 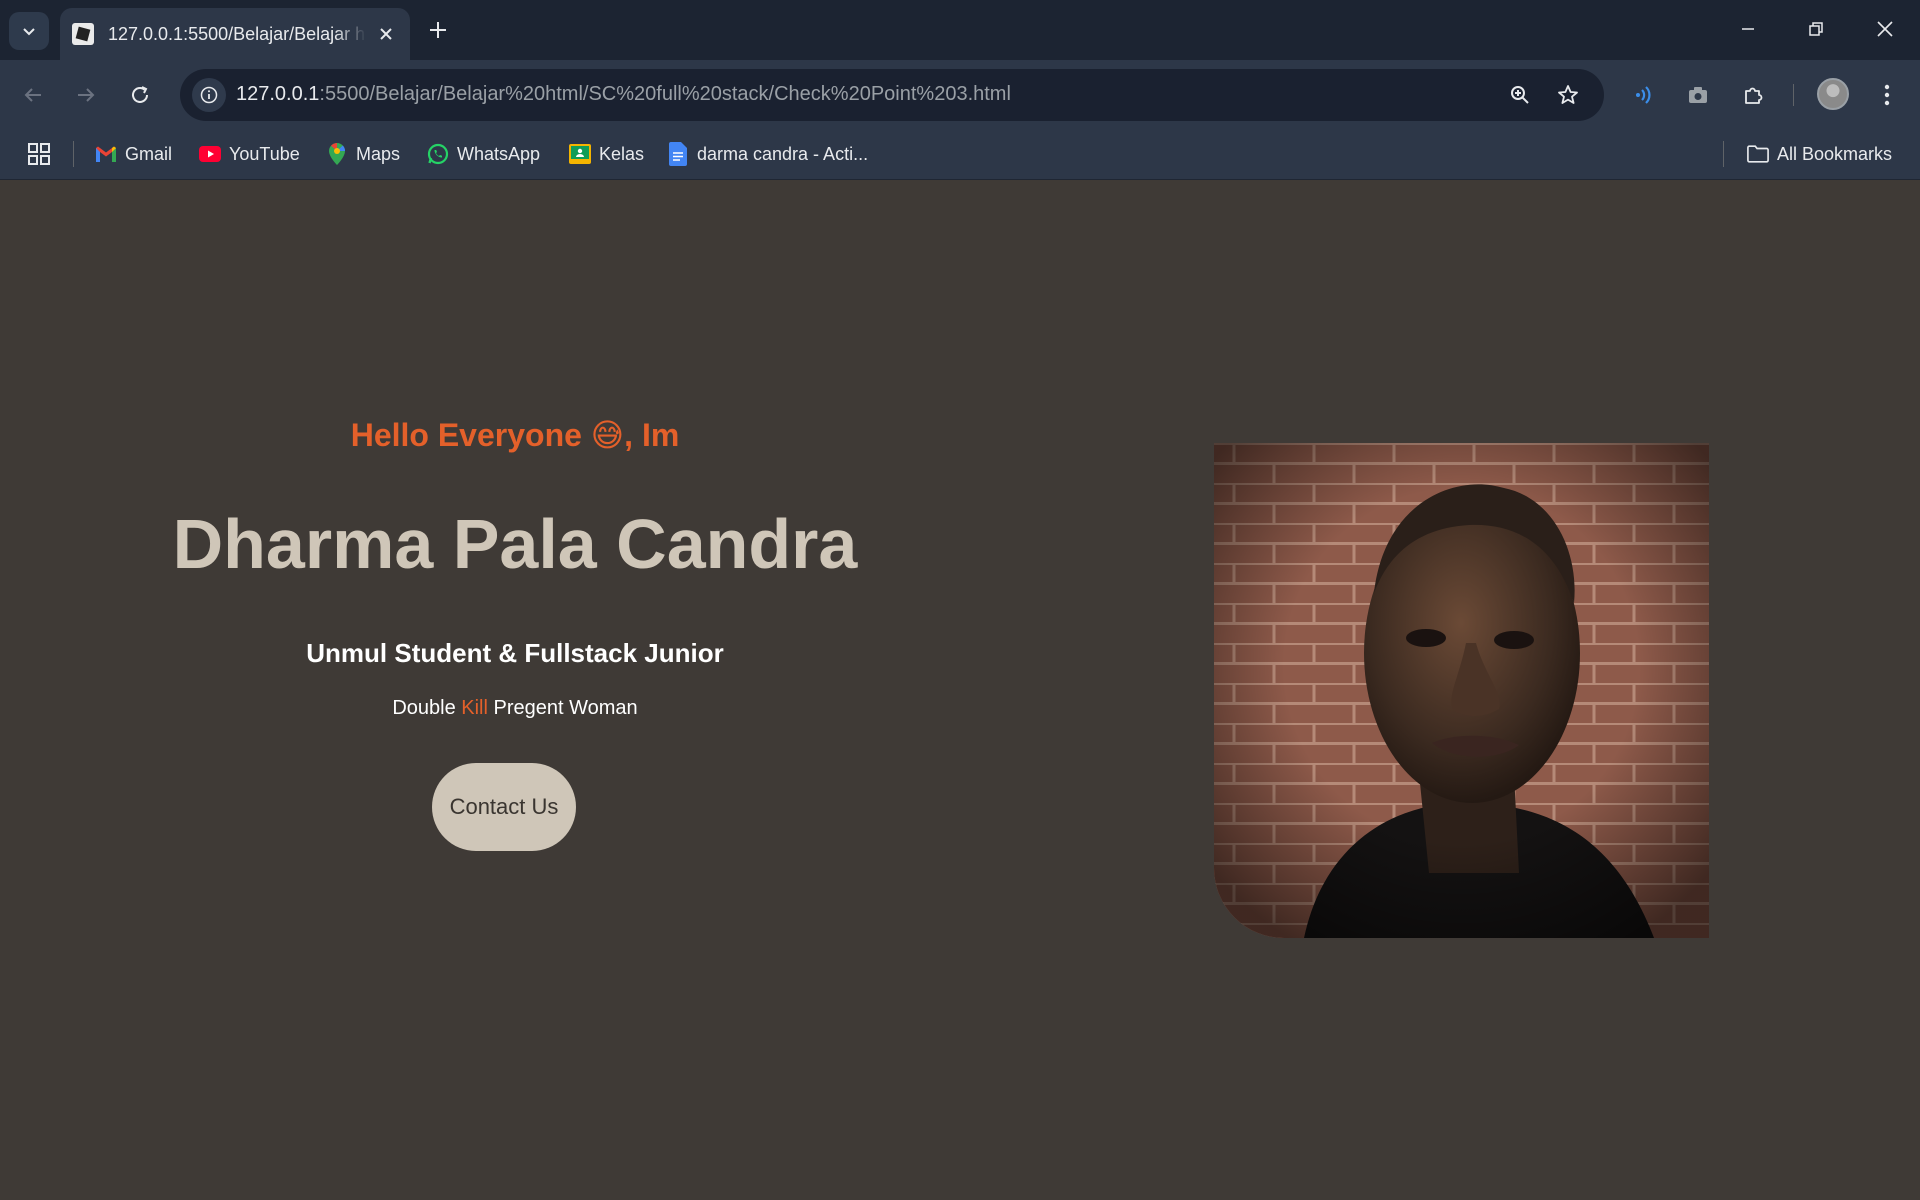 I want to click on all-bookmarks-button: All Bookmarks, so click(x=1819, y=154).